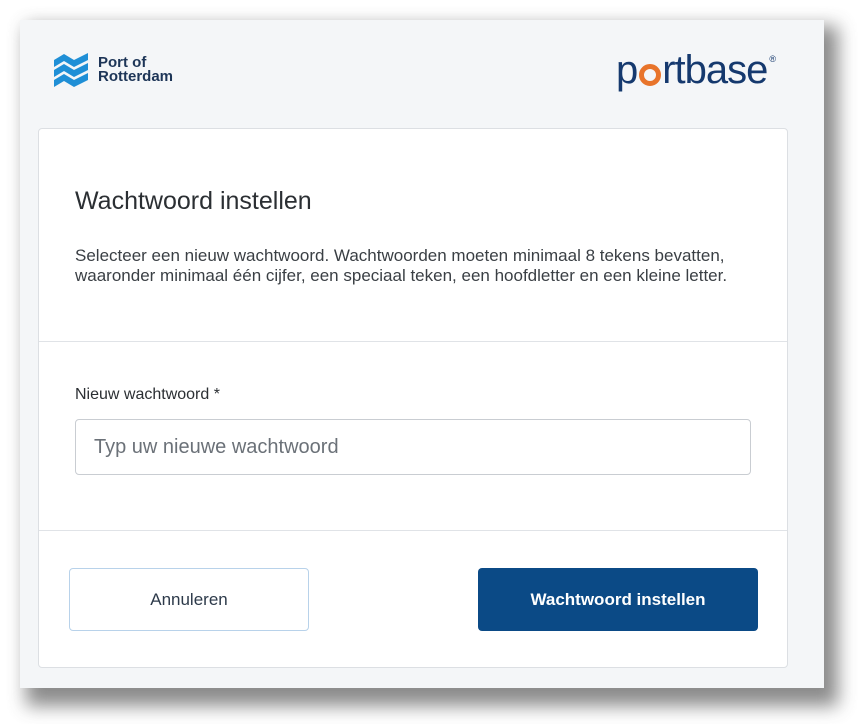 The height and width of the screenshot is (724, 860). I want to click on new-password-input, so click(413, 447).